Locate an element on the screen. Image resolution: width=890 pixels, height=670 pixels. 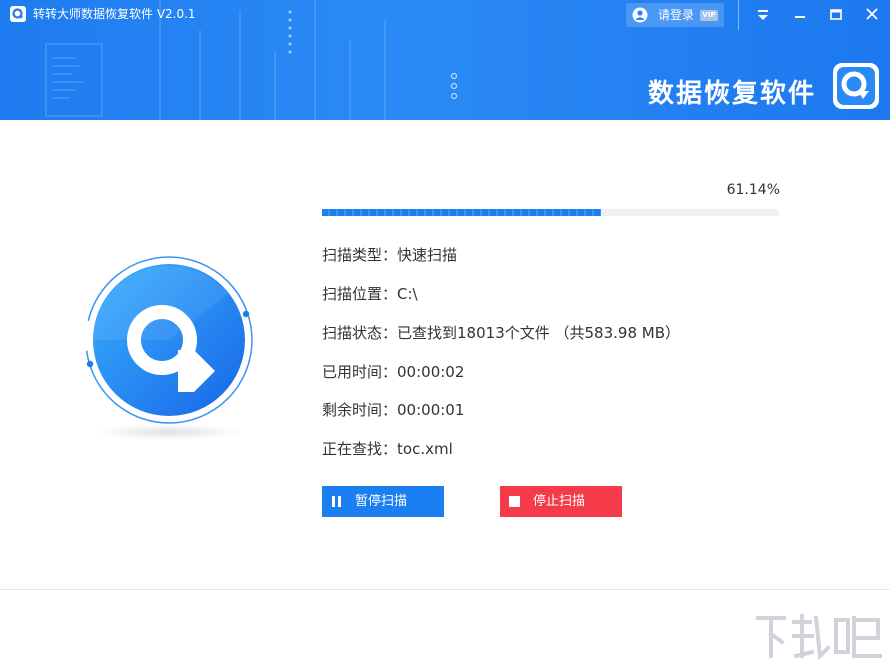
remaining-time-value: 00:00:01 is located at coordinates (431, 410).